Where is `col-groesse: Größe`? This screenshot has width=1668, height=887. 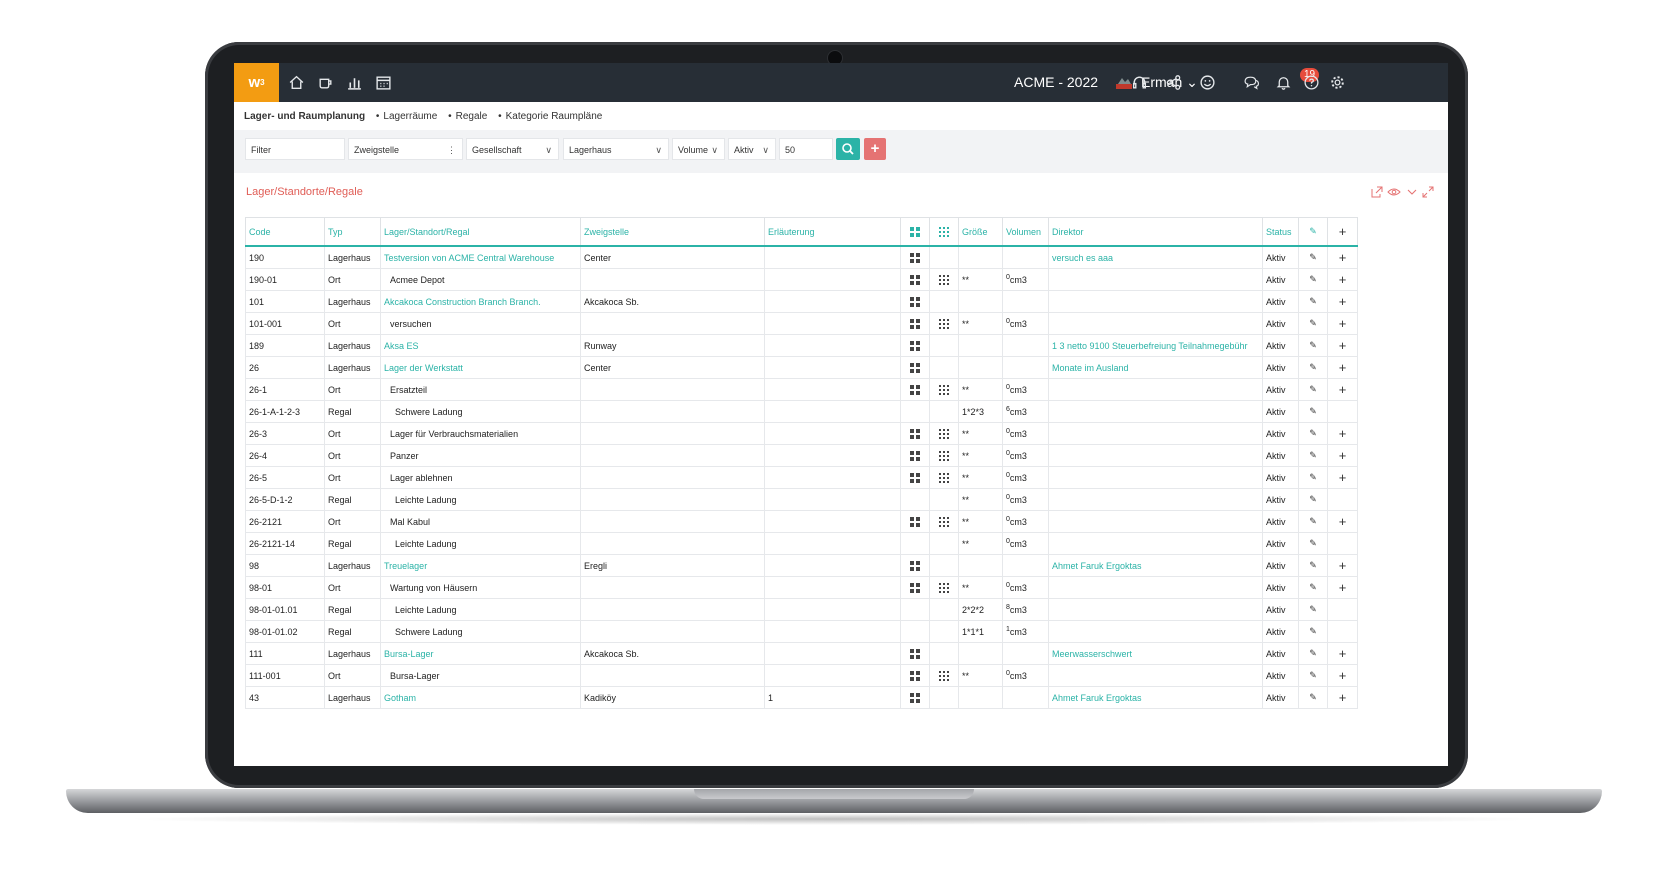
col-groesse: Größe is located at coordinates (980, 232).